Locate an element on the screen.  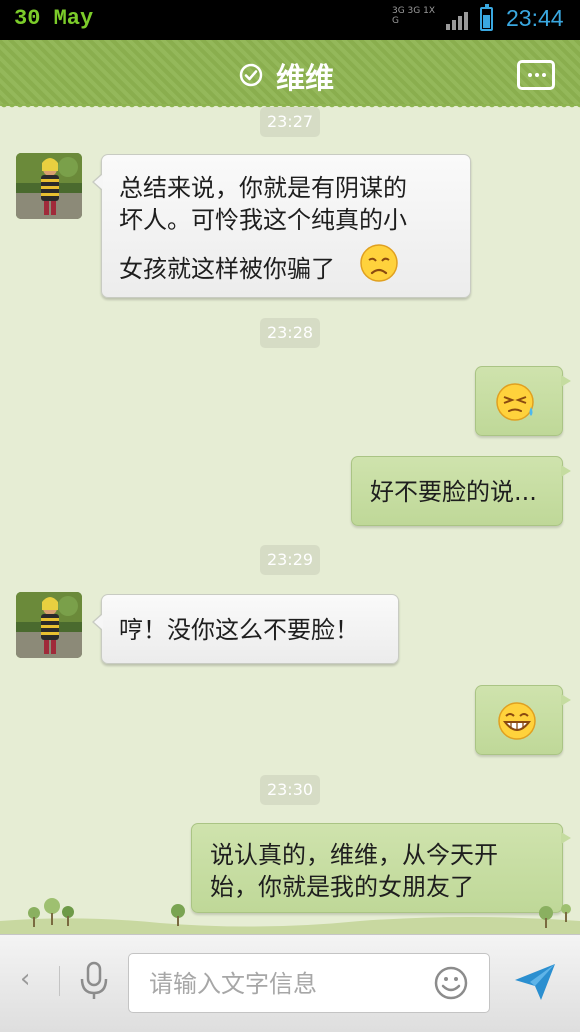
more-icon is located at coordinates (536, 75).